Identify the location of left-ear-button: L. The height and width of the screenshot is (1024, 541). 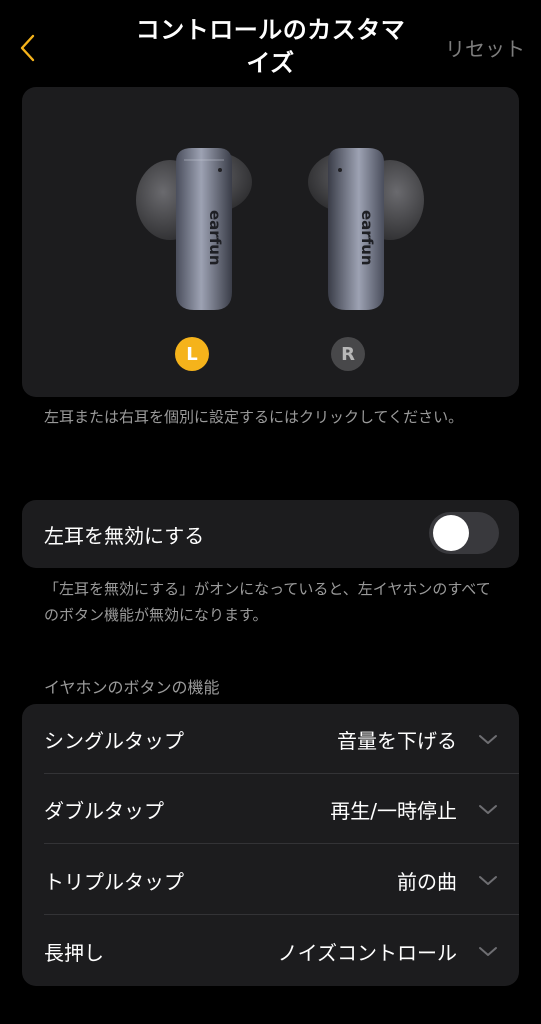
(192, 354).